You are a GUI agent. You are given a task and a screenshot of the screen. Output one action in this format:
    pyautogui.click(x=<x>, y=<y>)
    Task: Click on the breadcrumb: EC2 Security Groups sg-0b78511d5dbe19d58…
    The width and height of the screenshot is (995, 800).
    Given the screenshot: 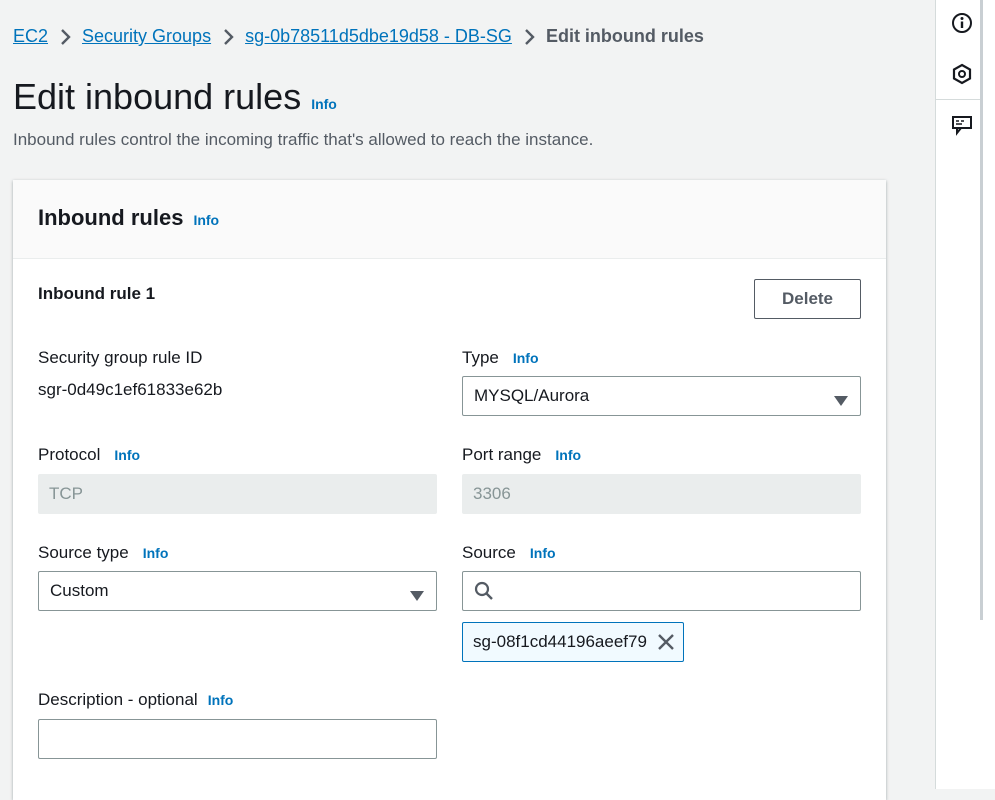 What is the action you would take?
    pyautogui.click(x=358, y=36)
    